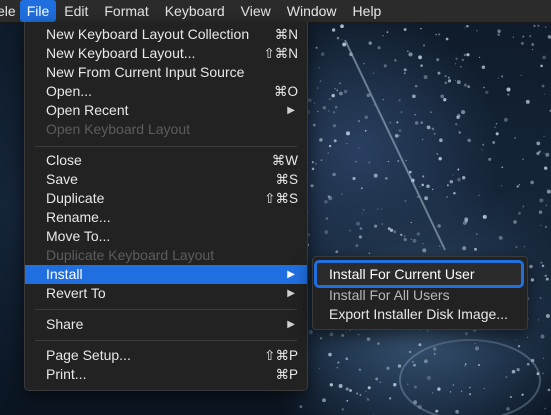 The image size is (551, 415). I want to click on menu-separator, so click(166, 340).